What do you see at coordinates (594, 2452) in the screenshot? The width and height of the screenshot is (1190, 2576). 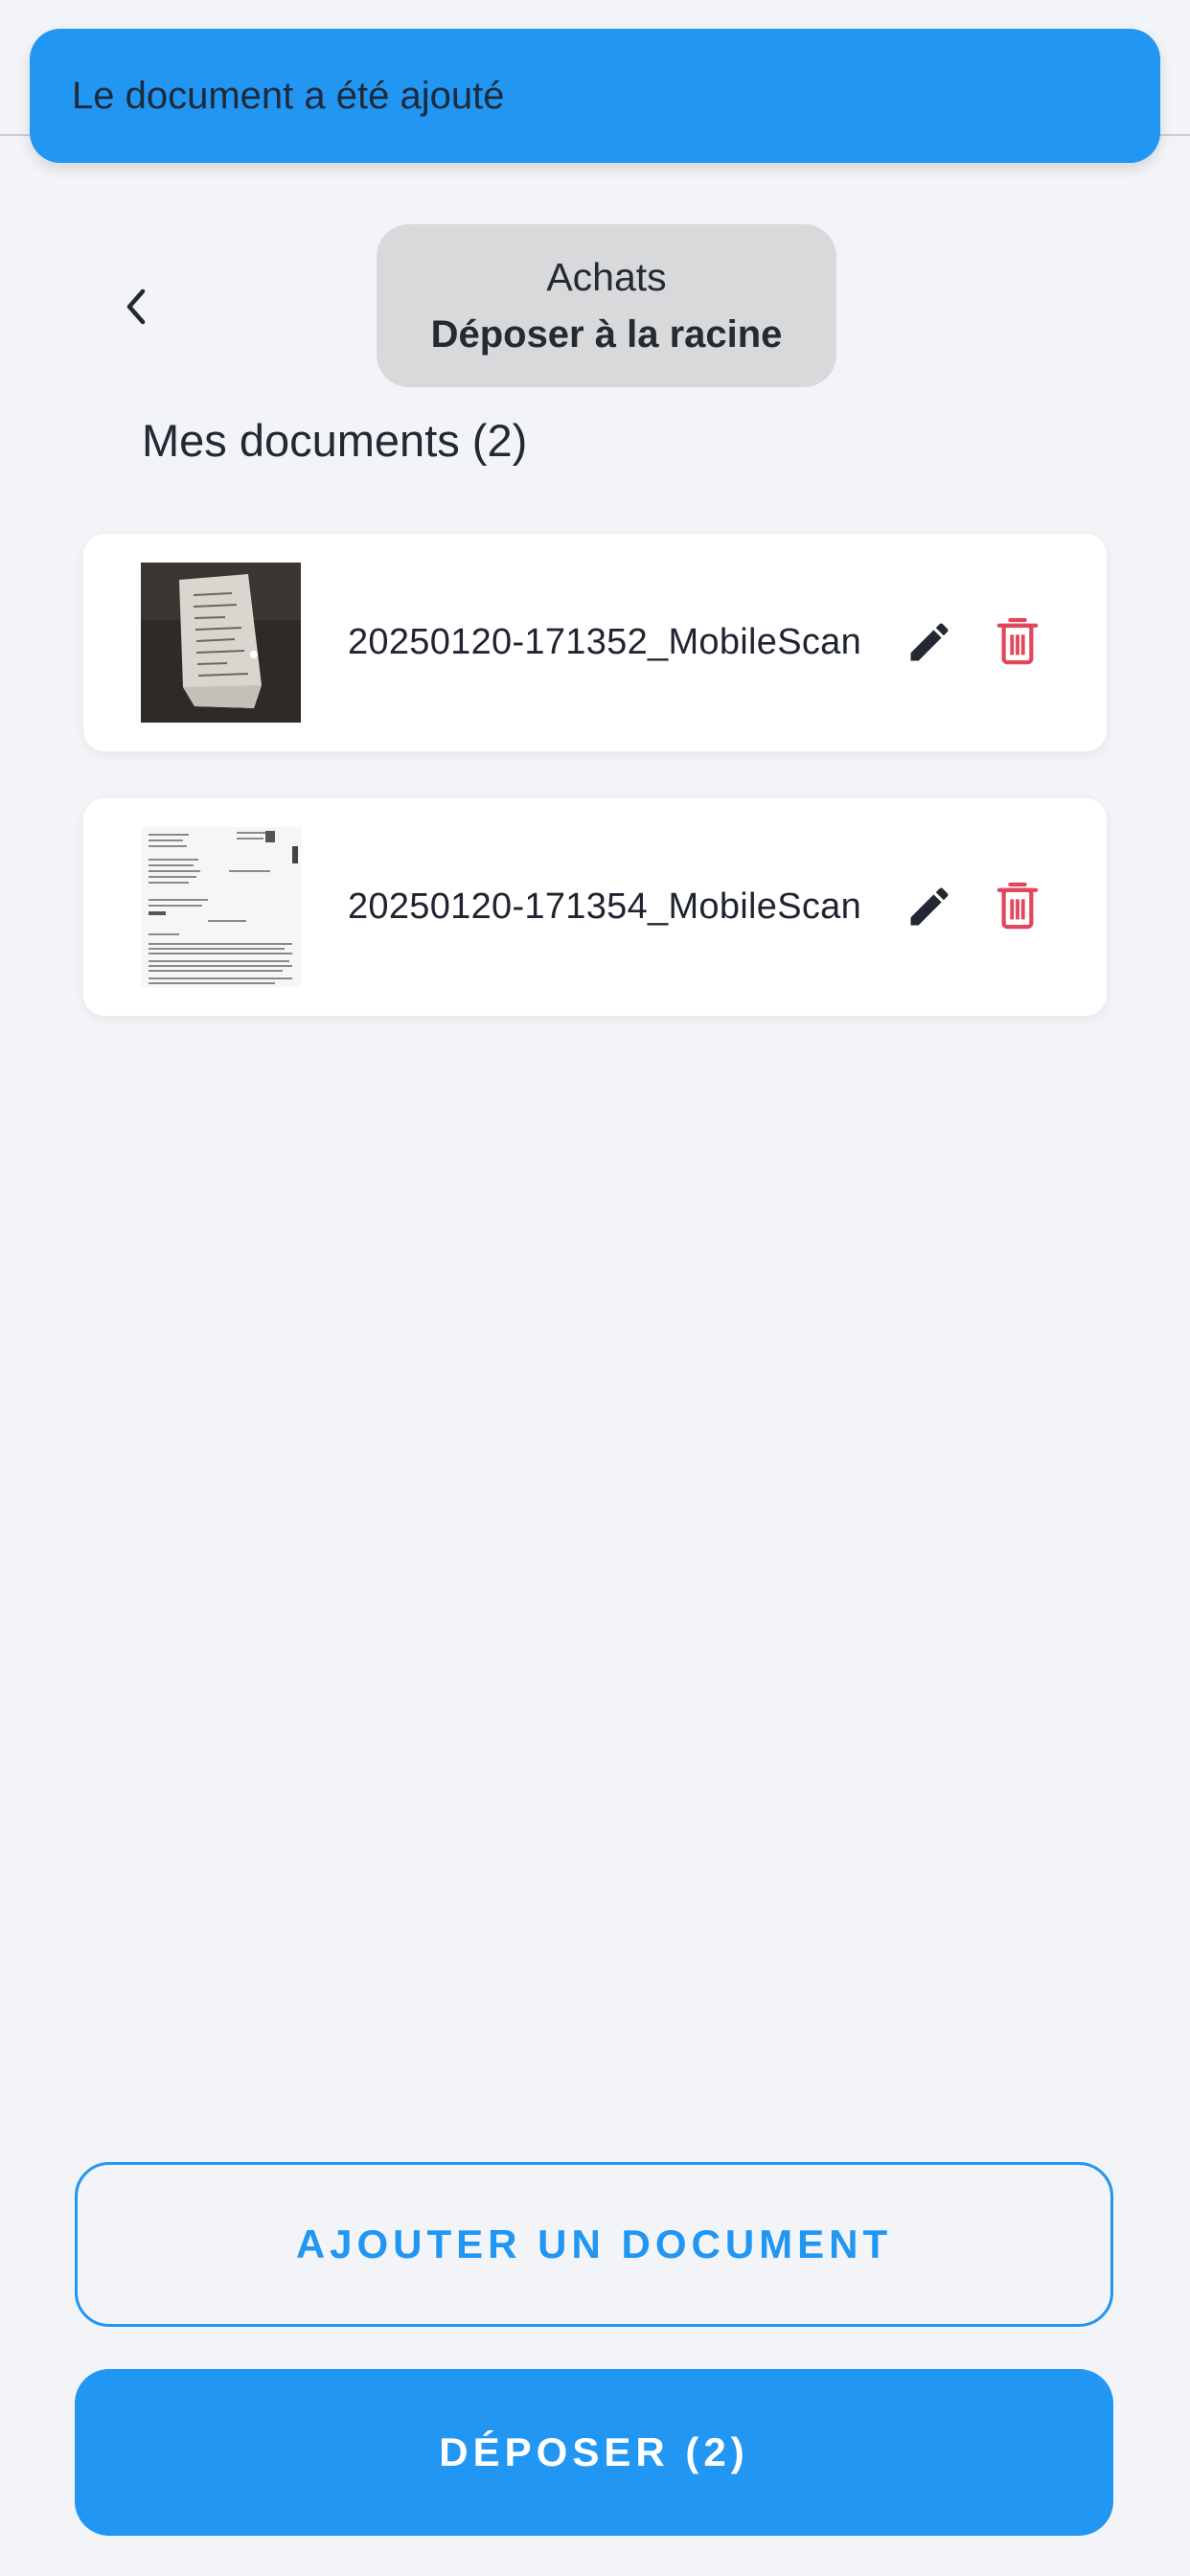 I see `submit-documents-button: DÉPOSER (2)` at bounding box center [594, 2452].